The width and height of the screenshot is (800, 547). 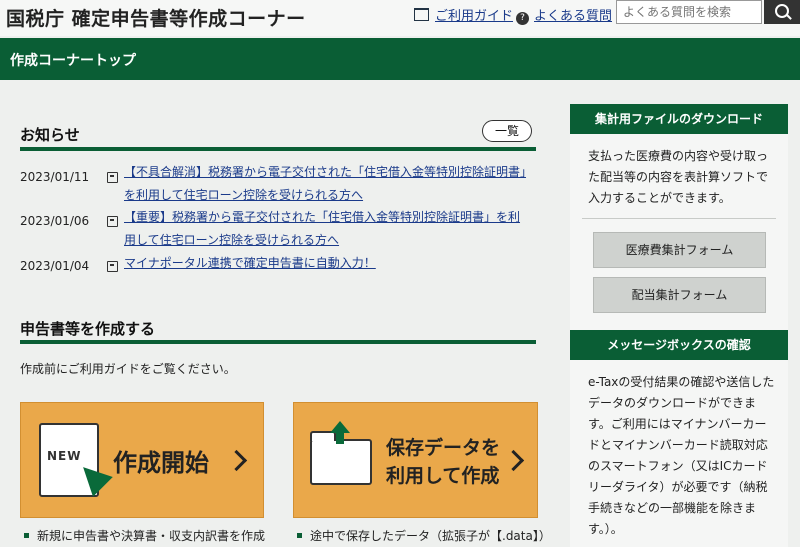 I want to click on download-panel-title: 集計用ファイルのダウンロード, so click(x=679, y=119).